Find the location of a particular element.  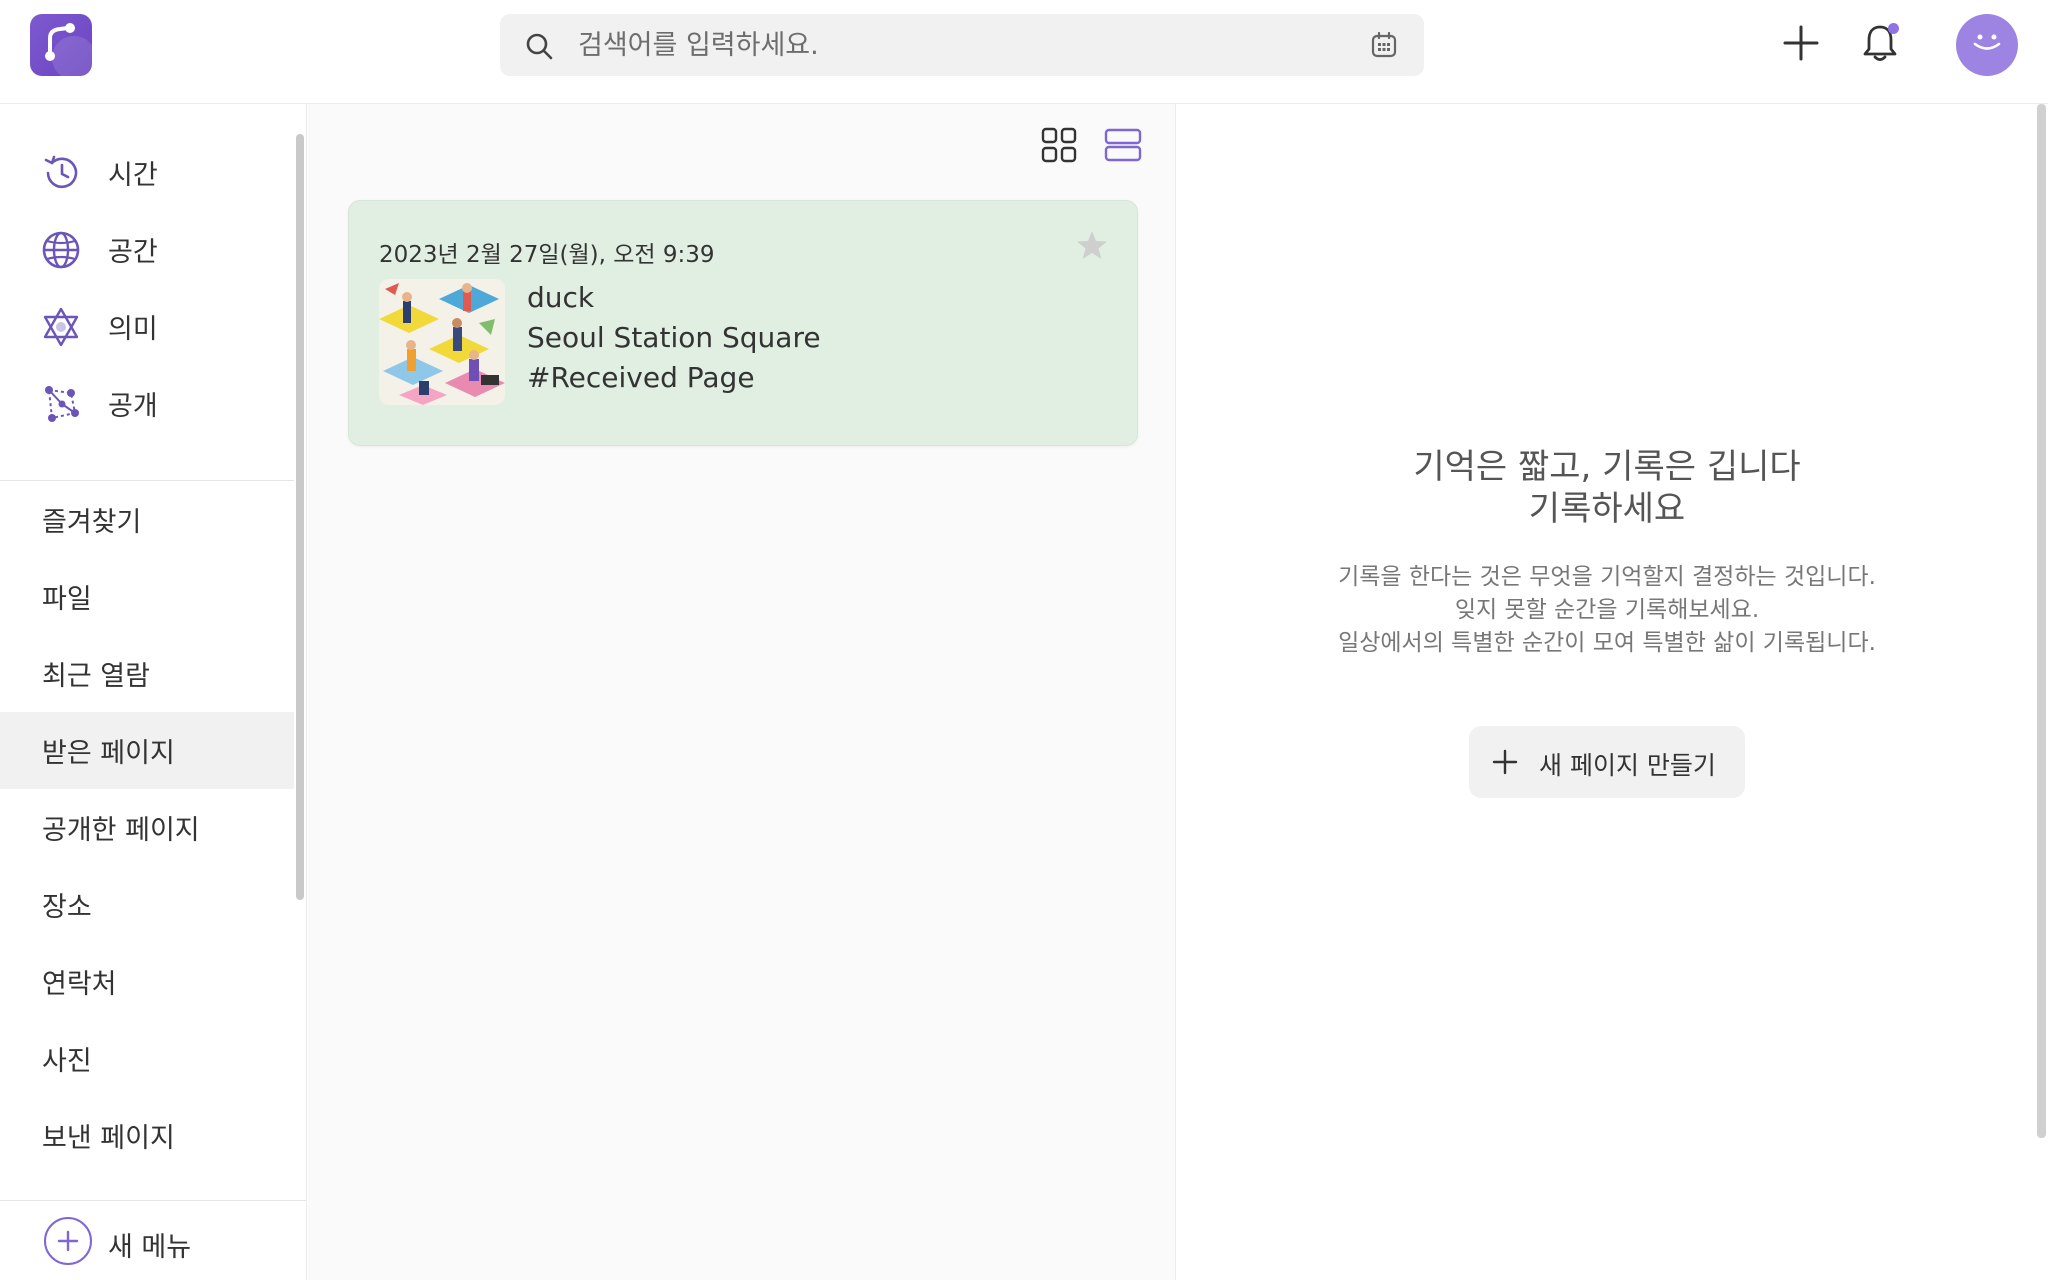

sidebar-item-label: 보낸 페이지 is located at coordinates (108, 1138).